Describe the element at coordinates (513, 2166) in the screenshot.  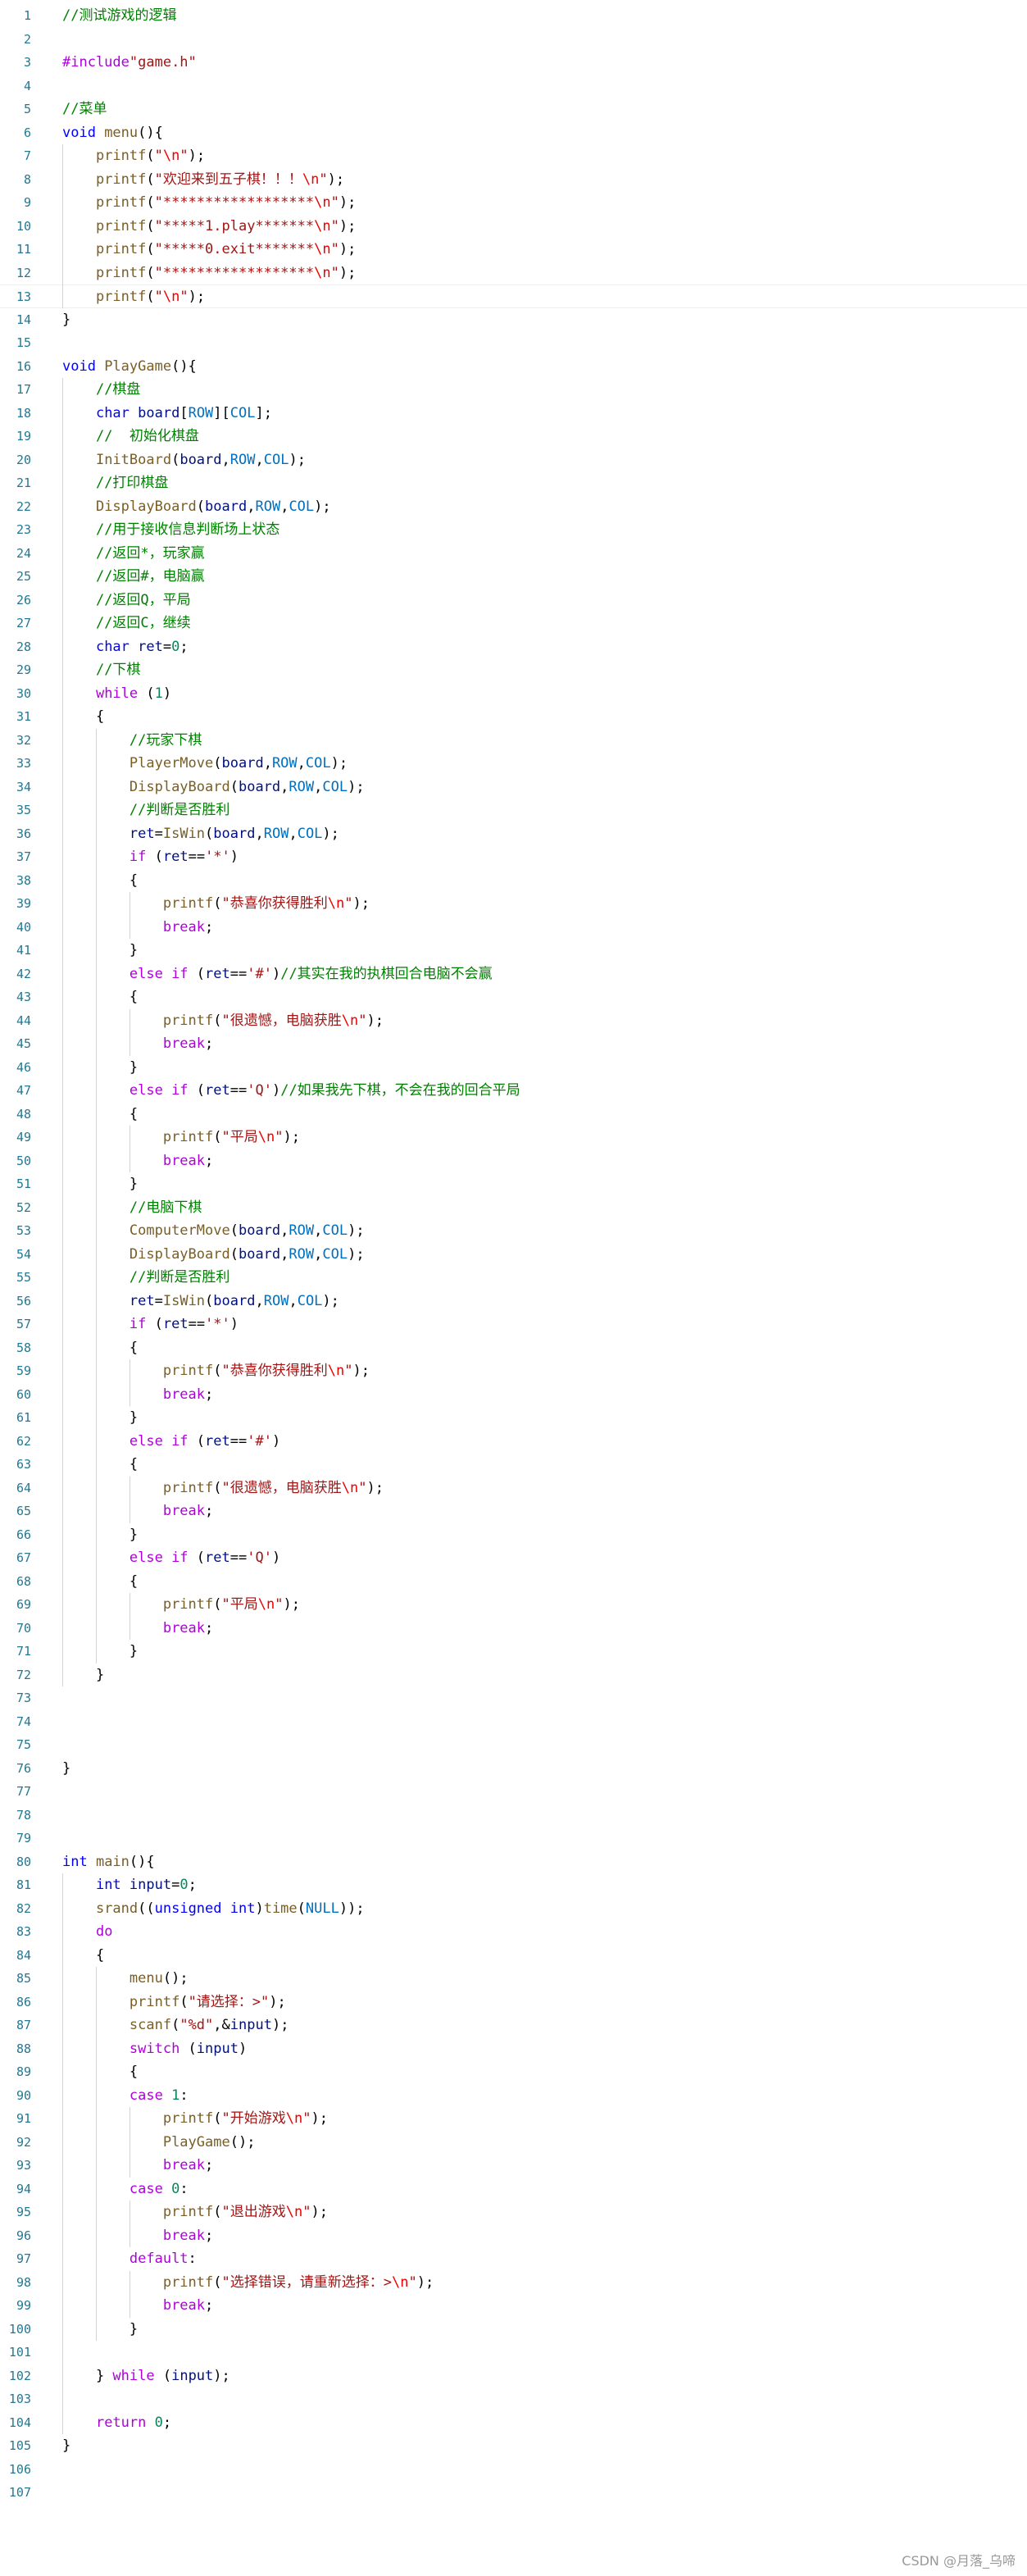
I see `code-line: 93 break;` at that location.